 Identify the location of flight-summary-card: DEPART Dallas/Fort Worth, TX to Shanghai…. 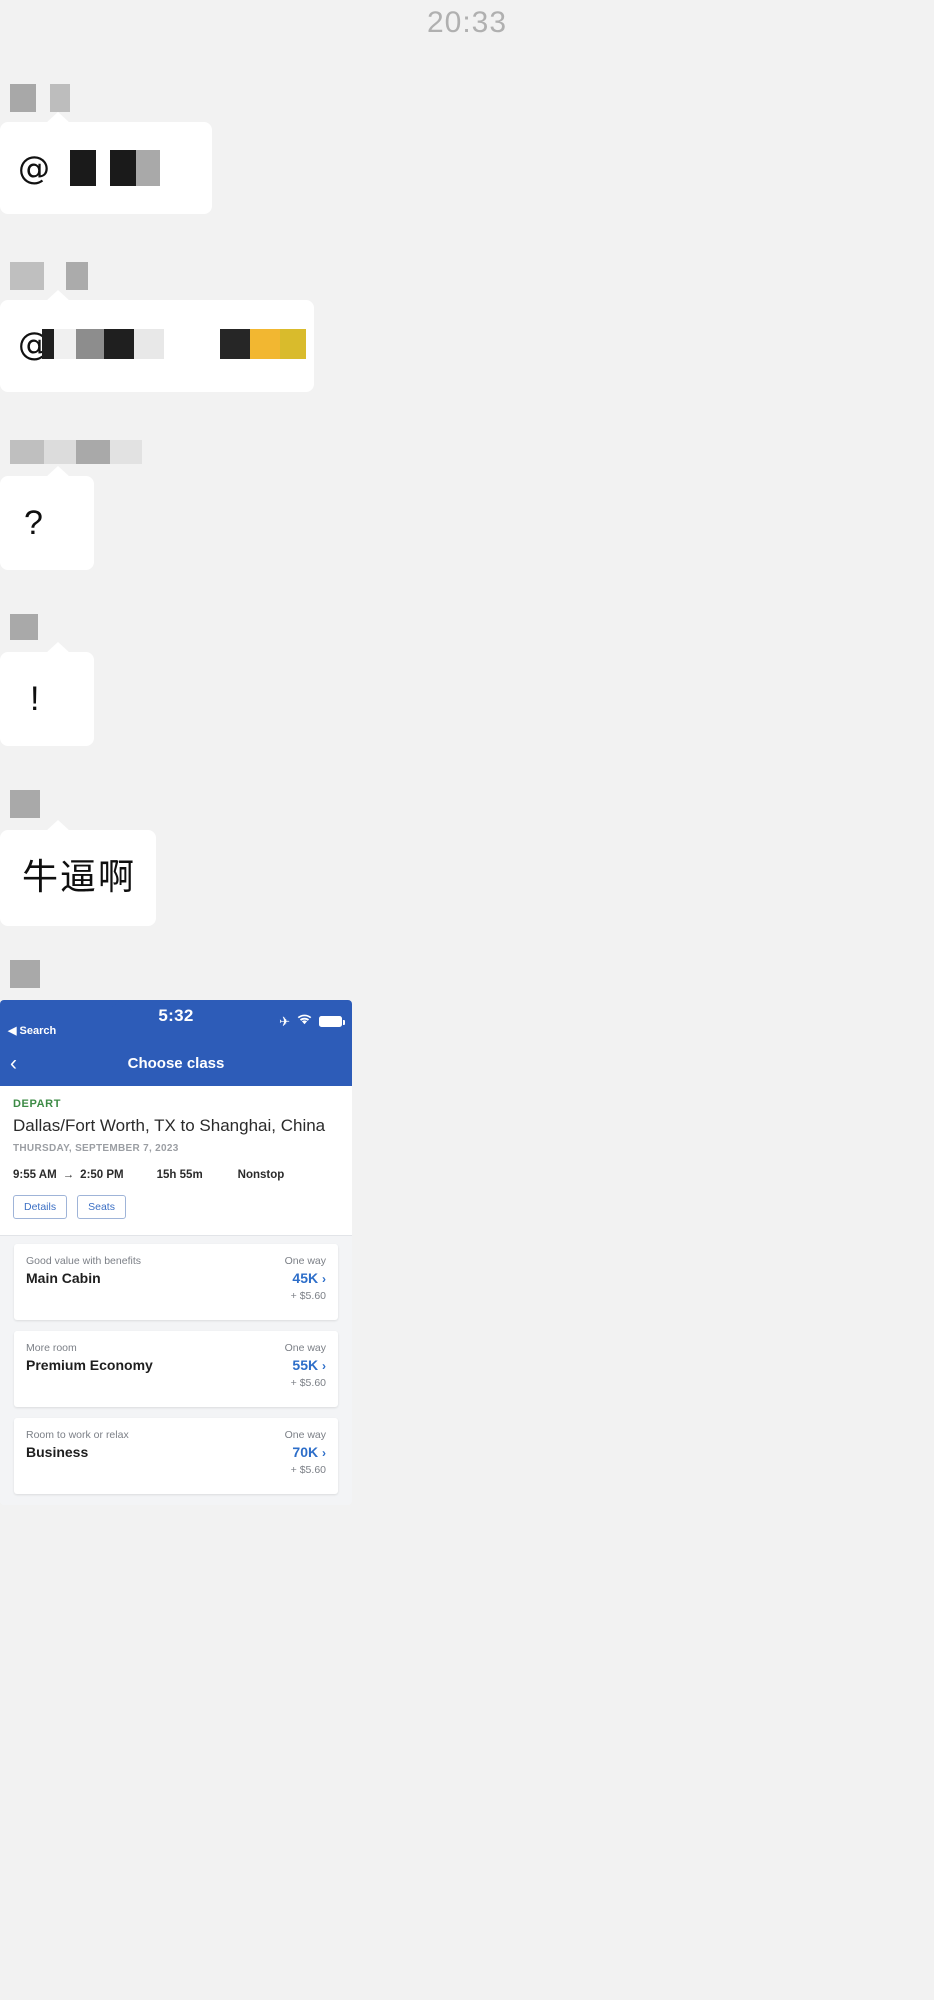
(176, 1161).